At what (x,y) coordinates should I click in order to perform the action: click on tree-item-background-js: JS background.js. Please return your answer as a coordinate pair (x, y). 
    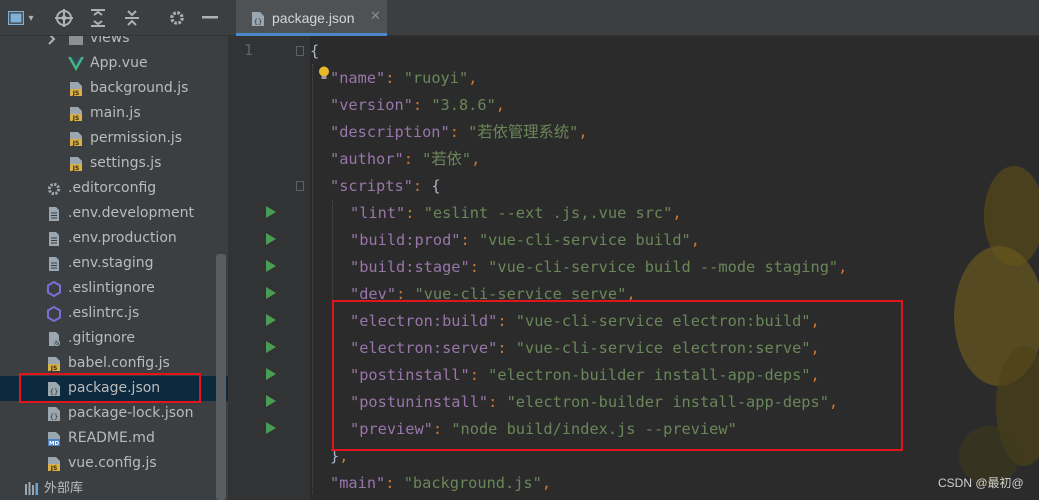
    Looking at the image, I should click on (114, 88).